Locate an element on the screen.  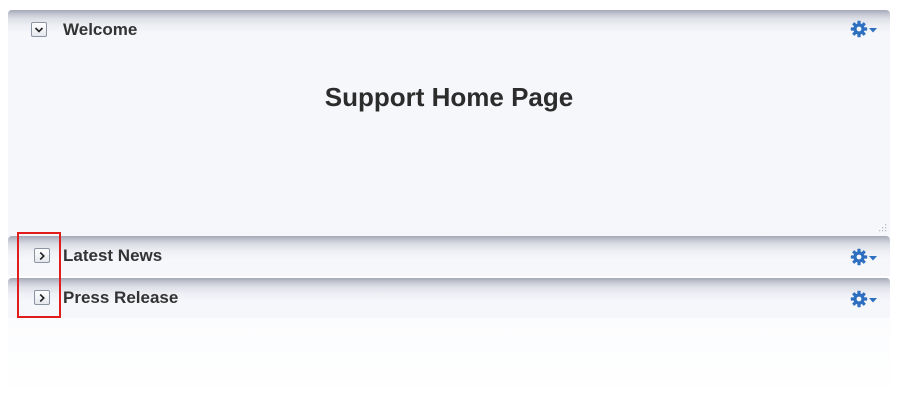
press-release-panel-header: Press Release is located at coordinates (449, 298).